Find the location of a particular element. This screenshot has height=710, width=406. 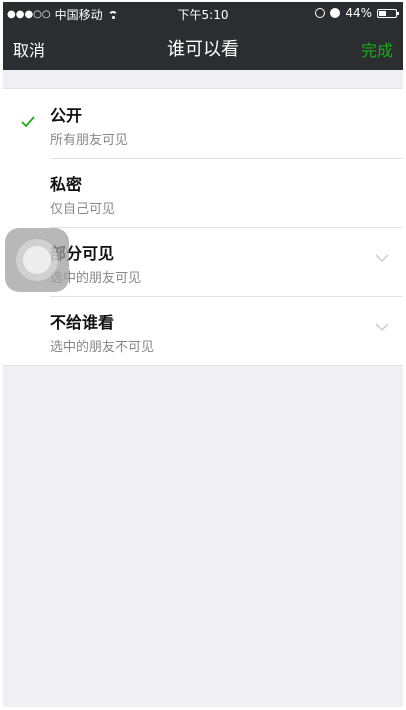

option-subtitle: 所有朋友可见 is located at coordinates (89, 140).